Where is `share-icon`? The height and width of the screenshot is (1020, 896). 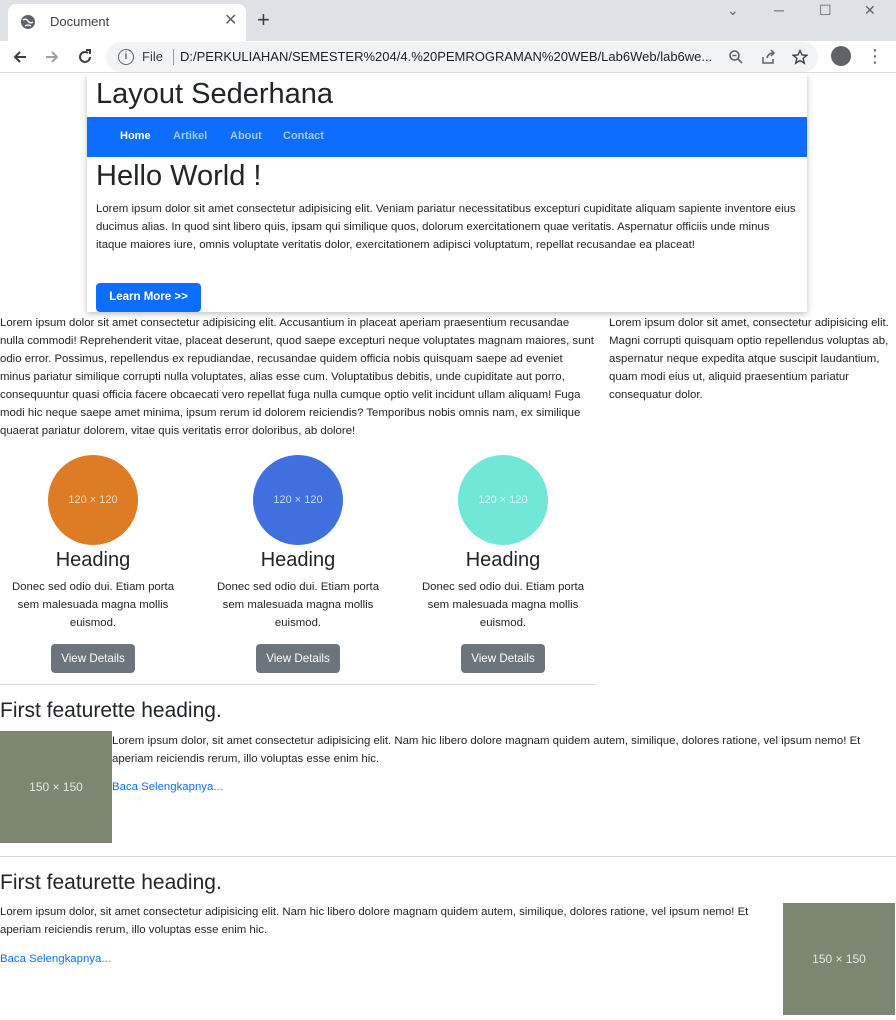
share-icon is located at coordinates (769, 57).